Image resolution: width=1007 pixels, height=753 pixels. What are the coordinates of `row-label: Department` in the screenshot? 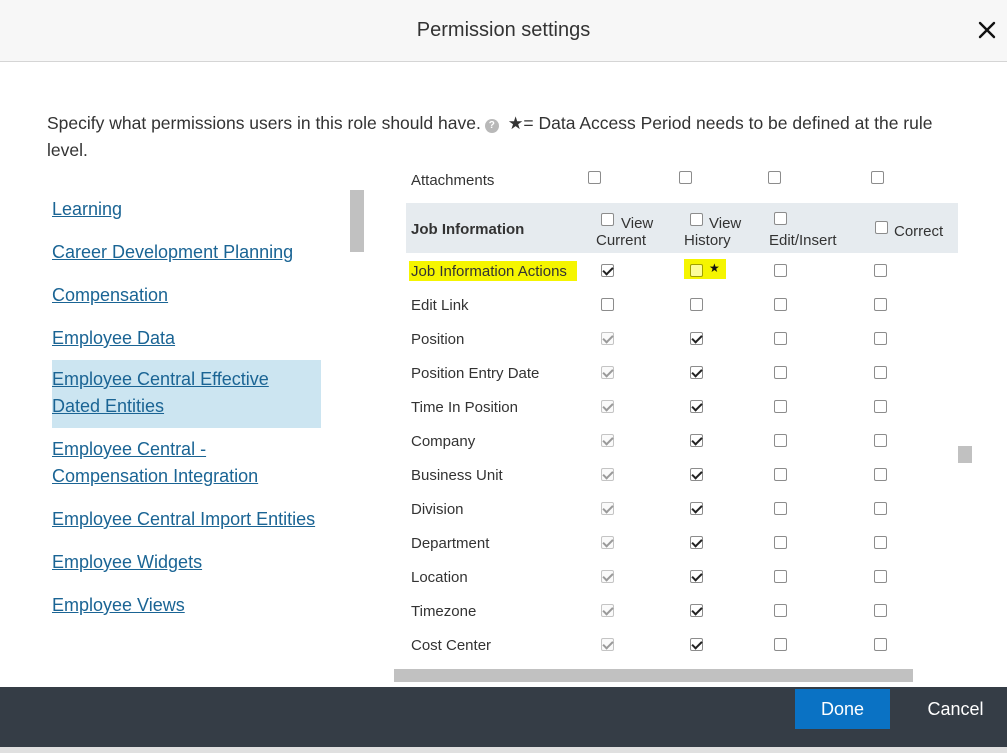 It's located at (450, 543).